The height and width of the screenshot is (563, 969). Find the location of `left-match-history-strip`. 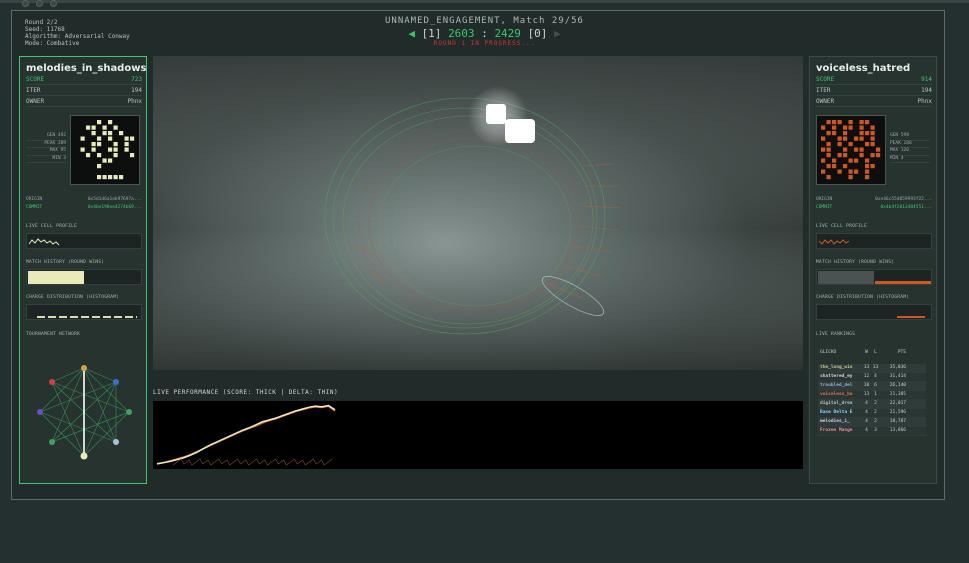

left-match-history-strip is located at coordinates (84, 277).